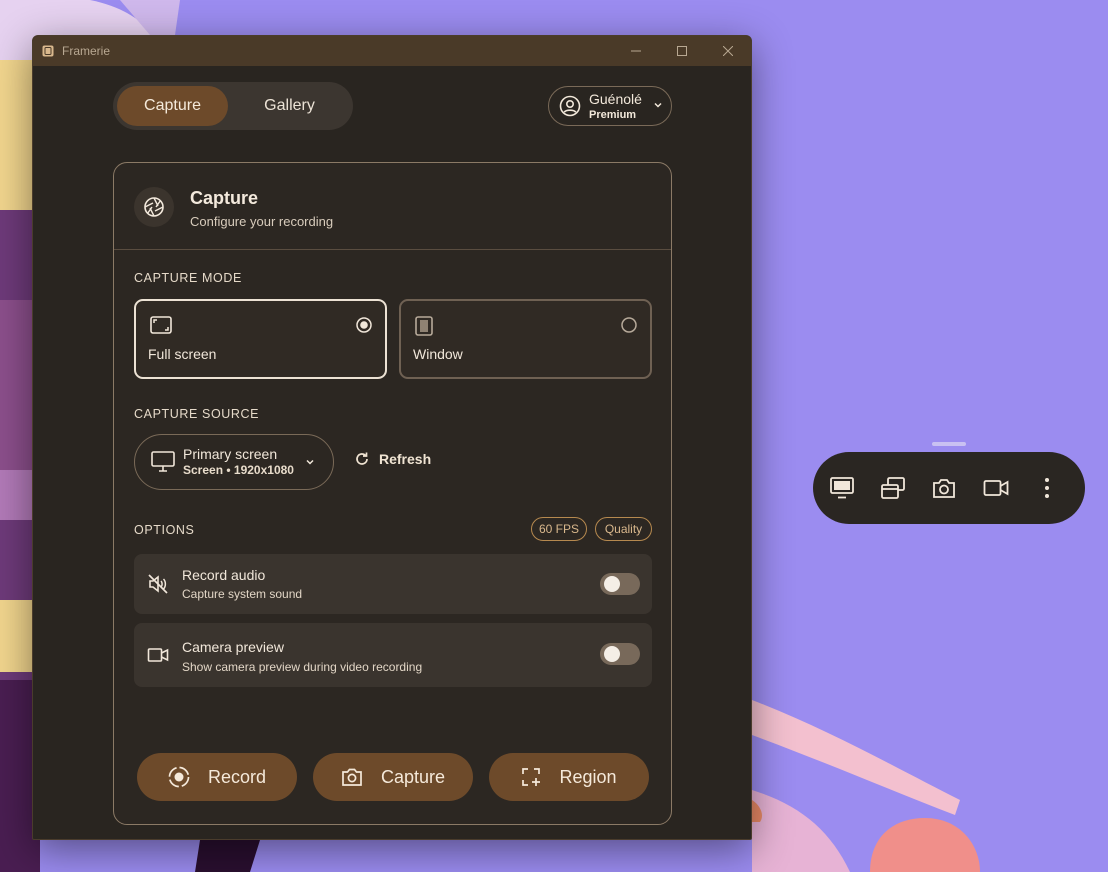 The height and width of the screenshot is (872, 1108). What do you see at coordinates (364, 325) in the screenshot?
I see `radio-selected-icon` at bounding box center [364, 325].